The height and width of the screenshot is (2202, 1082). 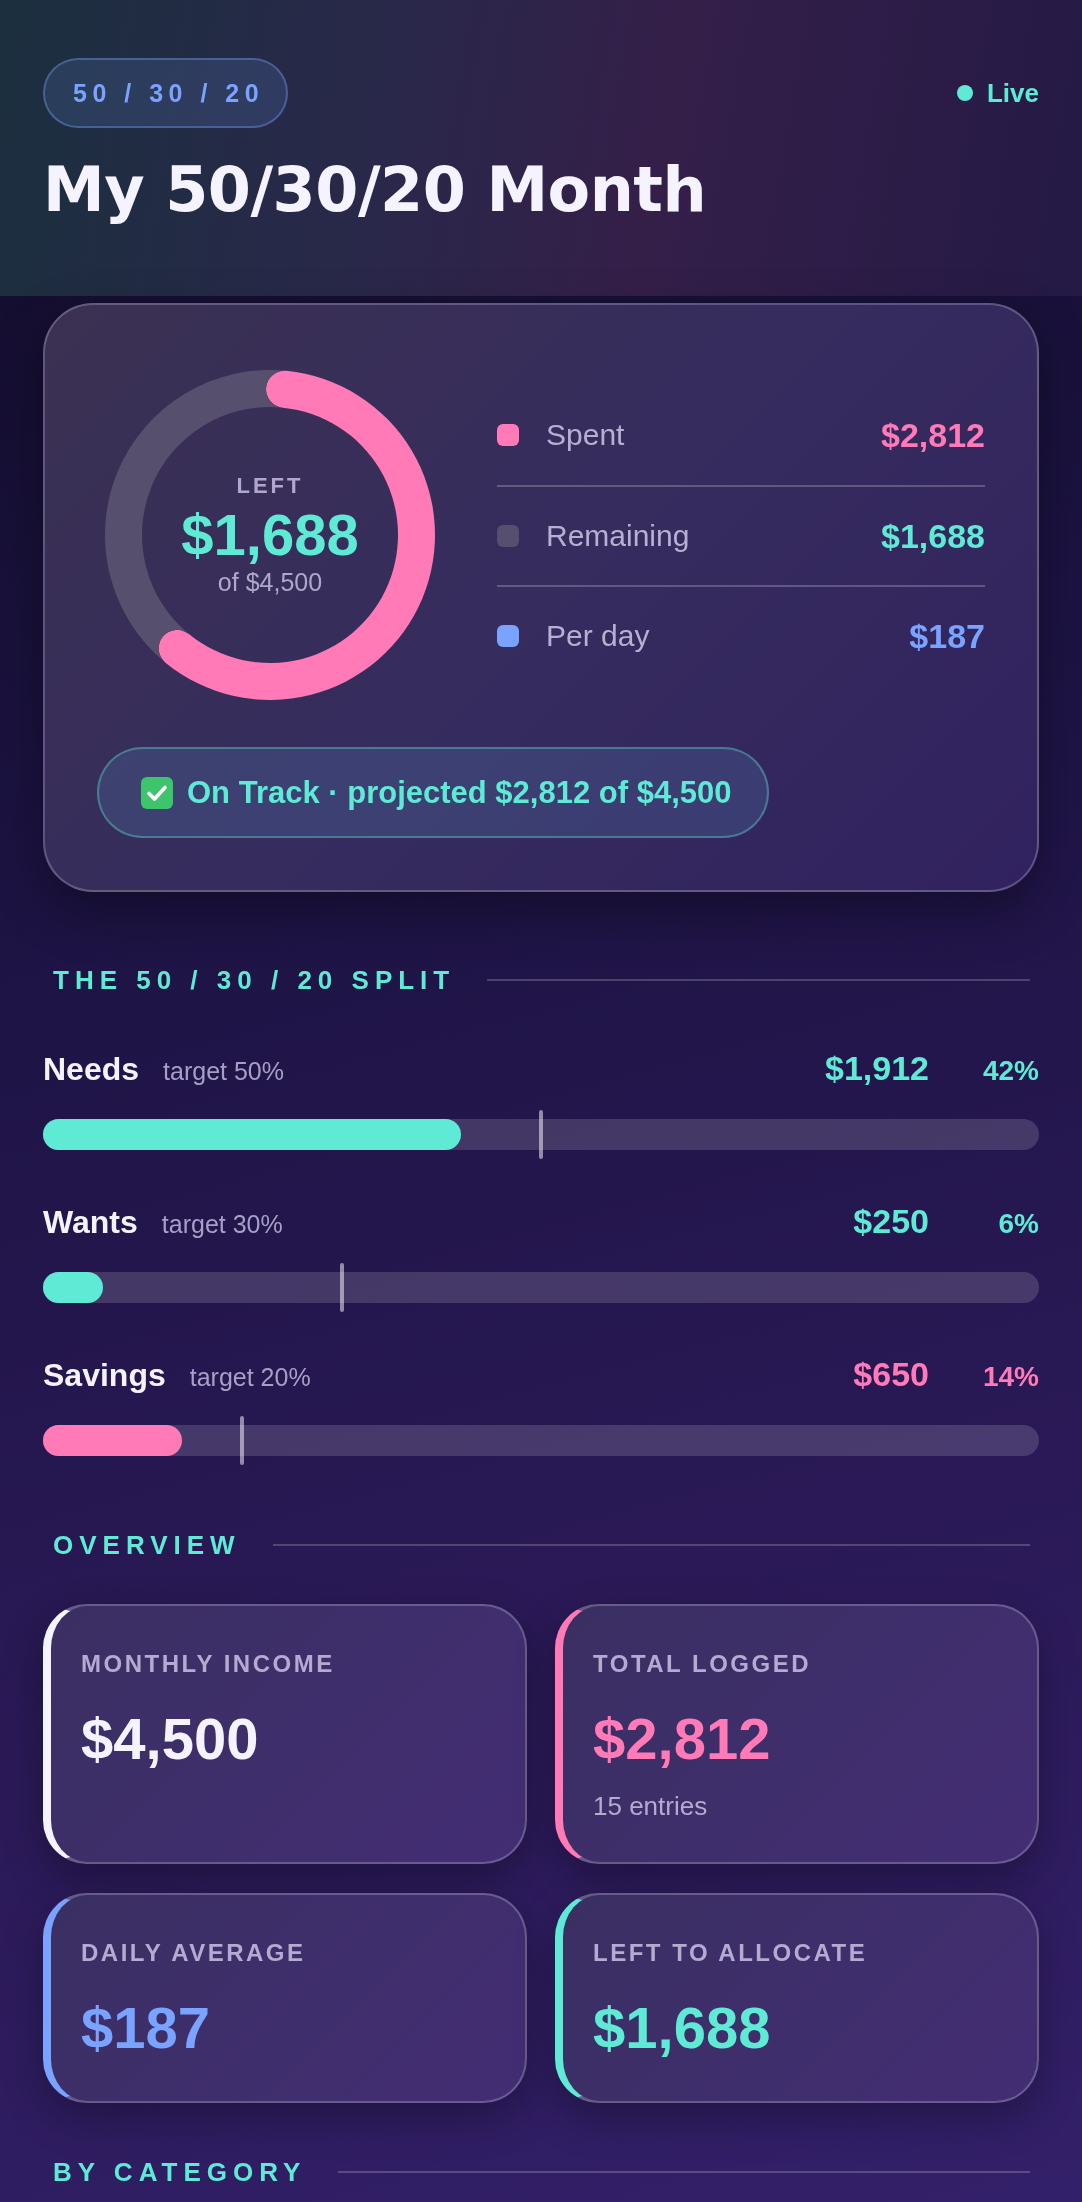 I want to click on amount-value: $650, so click(x=891, y=1374).